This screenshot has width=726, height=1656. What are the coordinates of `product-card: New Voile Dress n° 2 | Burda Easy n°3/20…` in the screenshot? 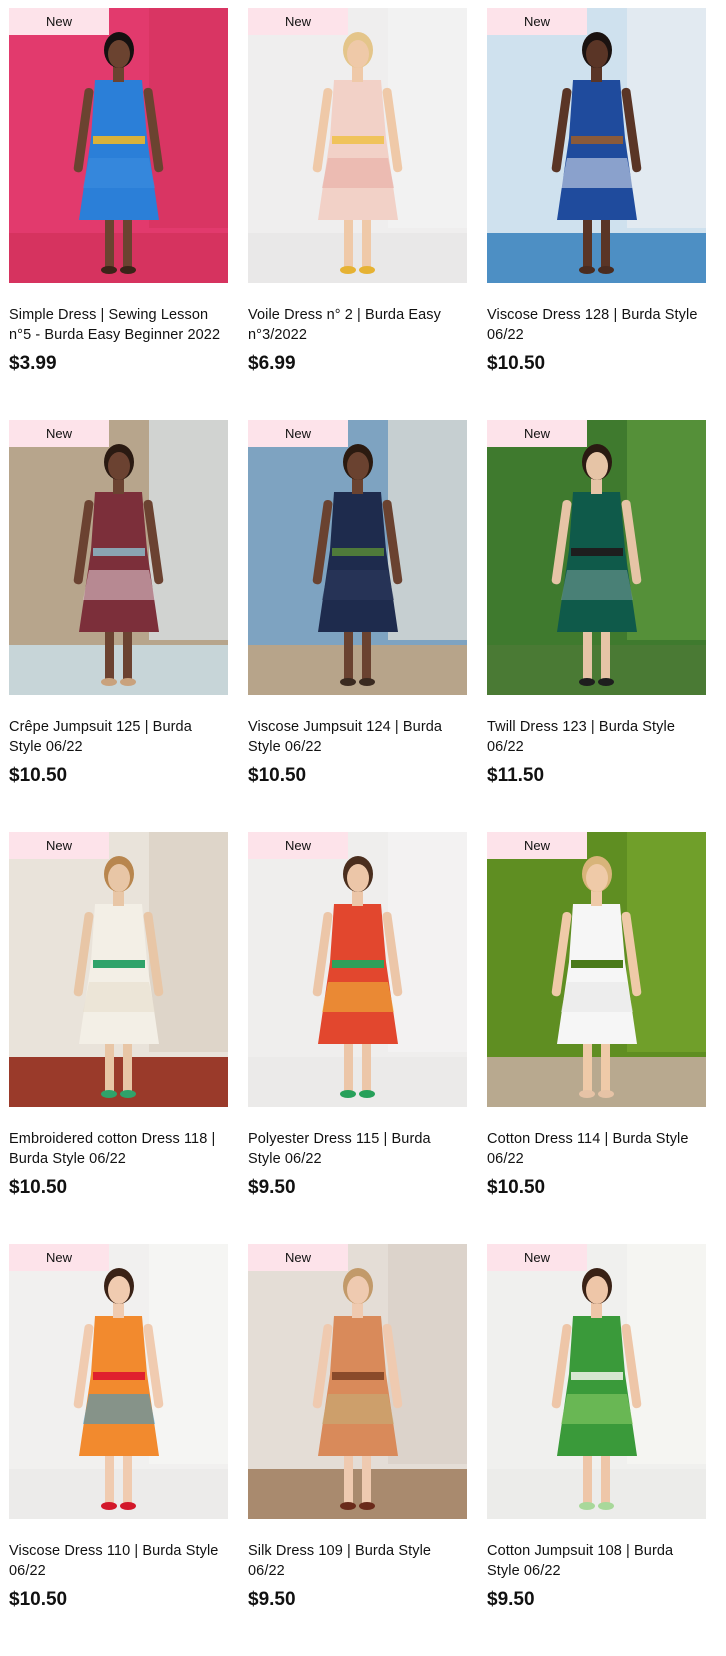 It's located at (357, 214).